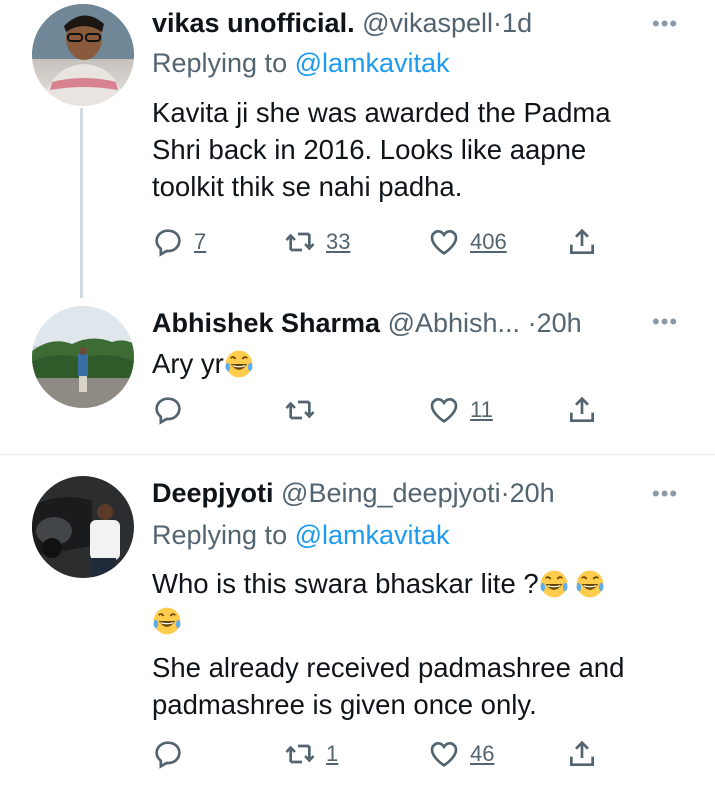 This screenshot has height=800, width=715. I want to click on tweet-header: Abhishek Sharma @Abhish... ·20h, so click(367, 323).